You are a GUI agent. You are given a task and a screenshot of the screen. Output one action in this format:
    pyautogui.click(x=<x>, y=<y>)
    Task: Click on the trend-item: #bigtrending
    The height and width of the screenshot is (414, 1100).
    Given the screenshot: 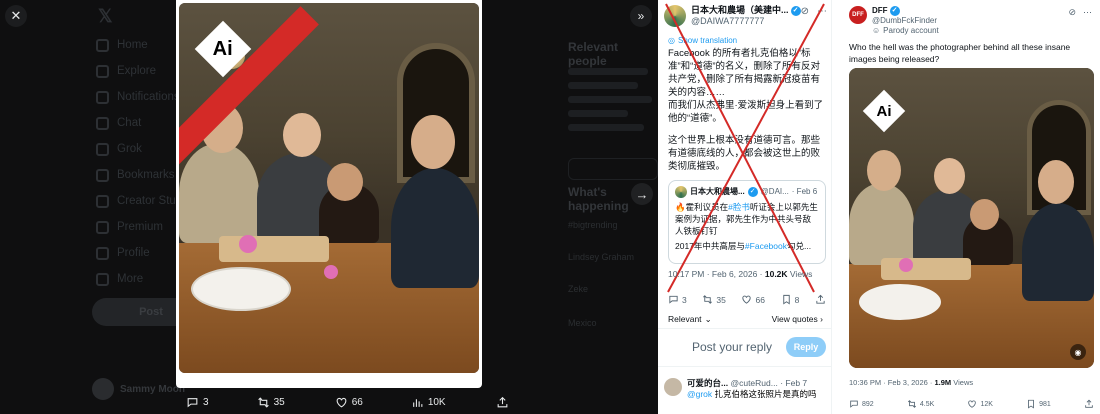 What is the action you would take?
    pyautogui.click(x=593, y=225)
    